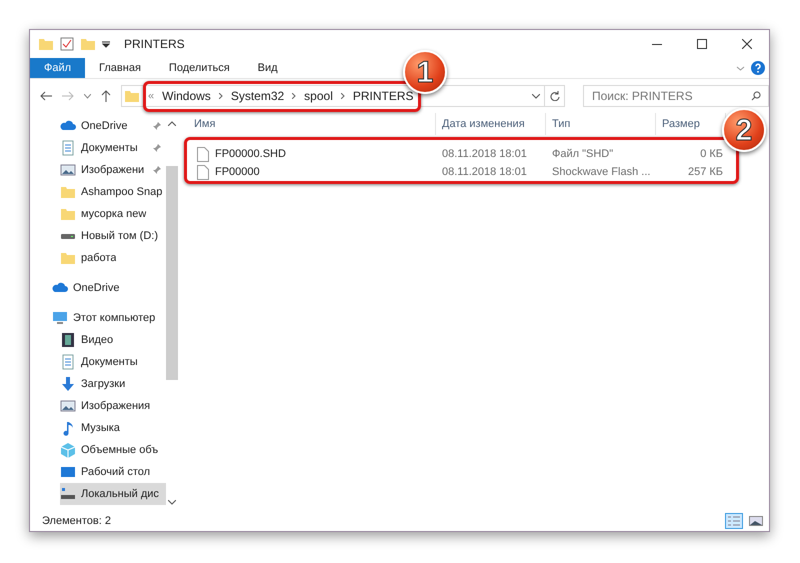 The height and width of the screenshot is (563, 800). Describe the element at coordinates (756, 96) in the screenshot. I see `search-icon` at that location.